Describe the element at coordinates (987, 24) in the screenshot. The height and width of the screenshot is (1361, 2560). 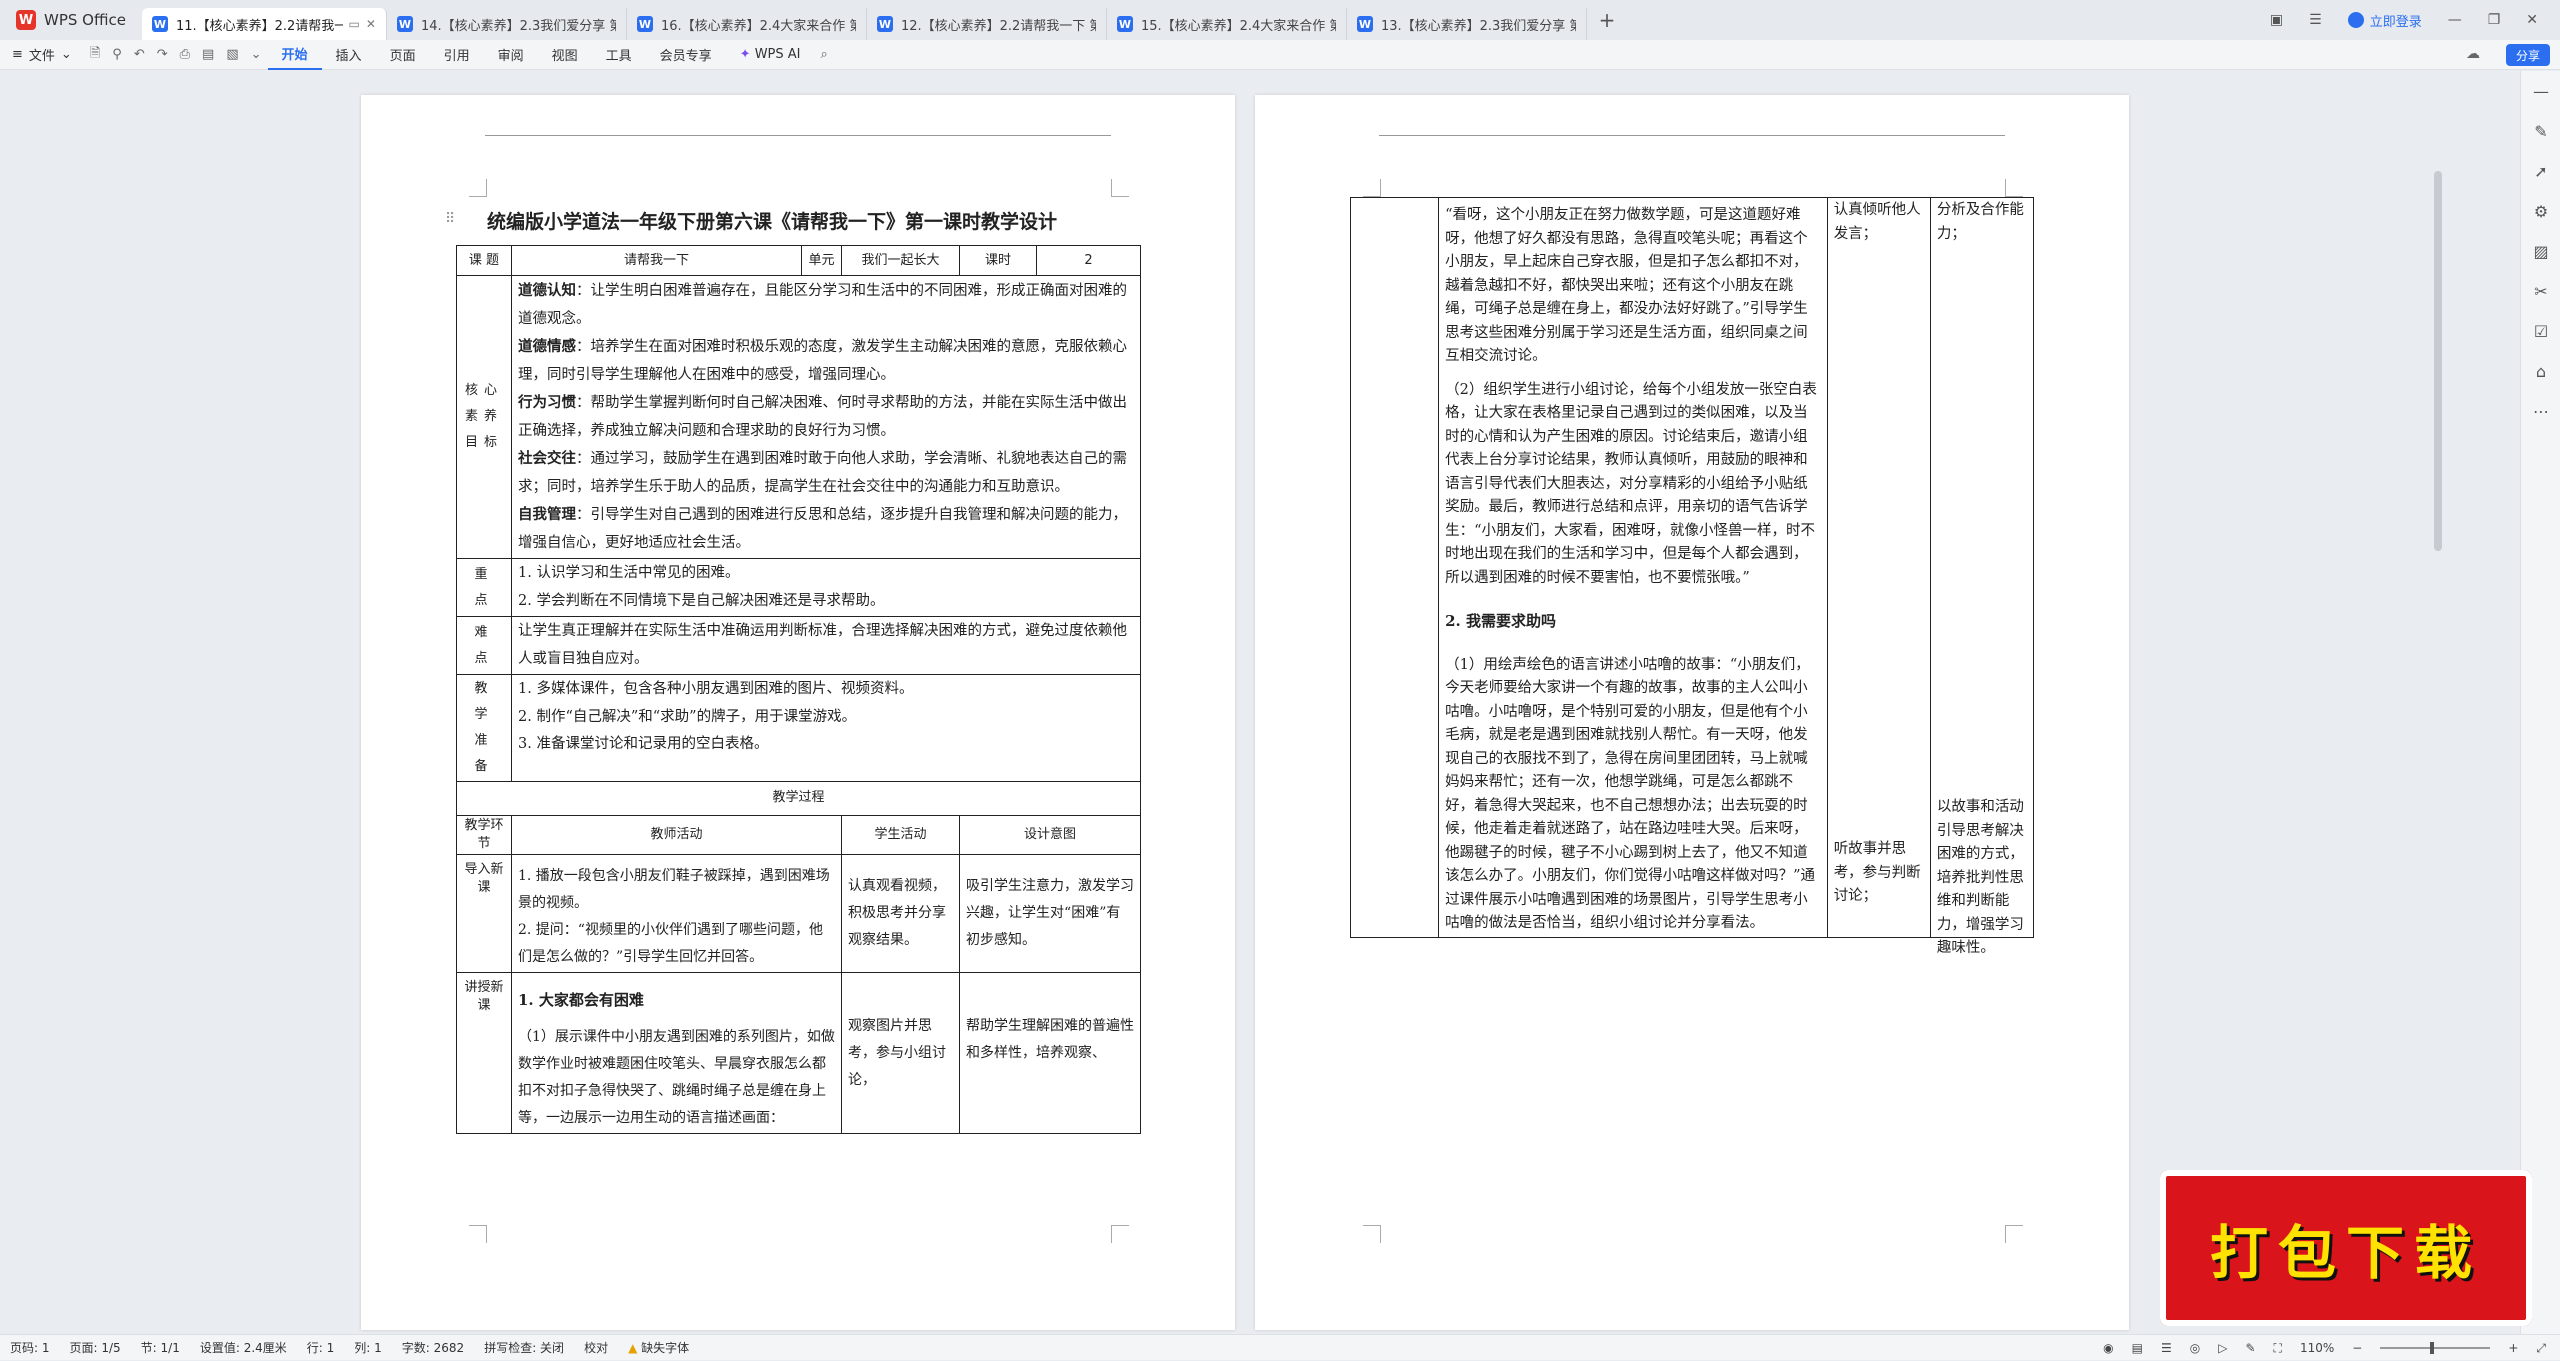
I see `document-tab: W 12.【核心素养】2.2请帮我一下 第2课` at that location.